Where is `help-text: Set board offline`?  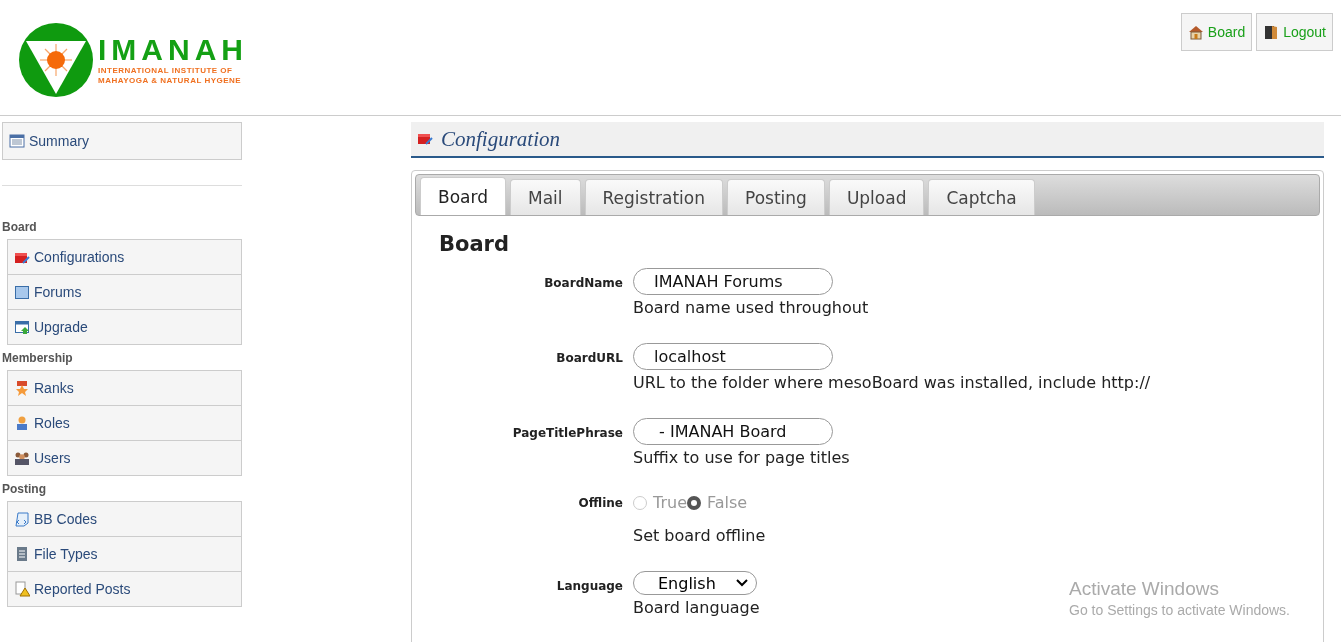
help-text: Set board offline is located at coordinates (699, 535).